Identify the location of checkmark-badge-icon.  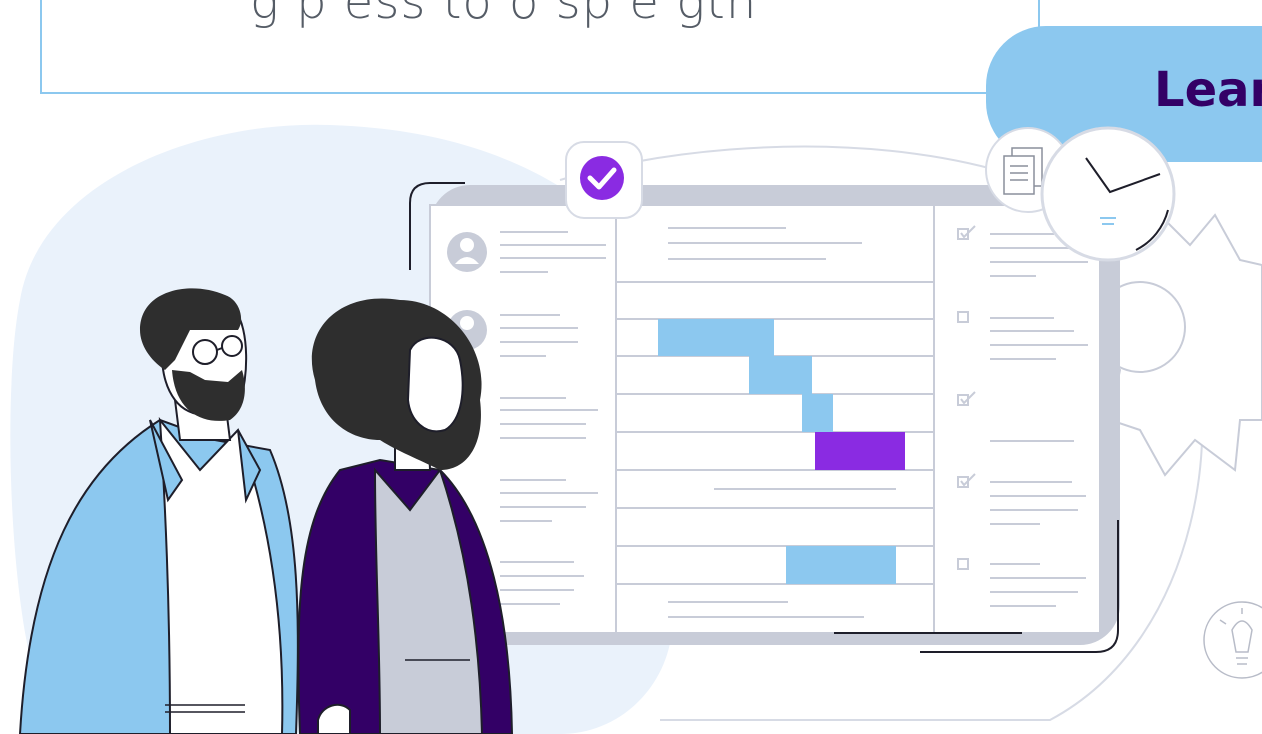
(604, 180).